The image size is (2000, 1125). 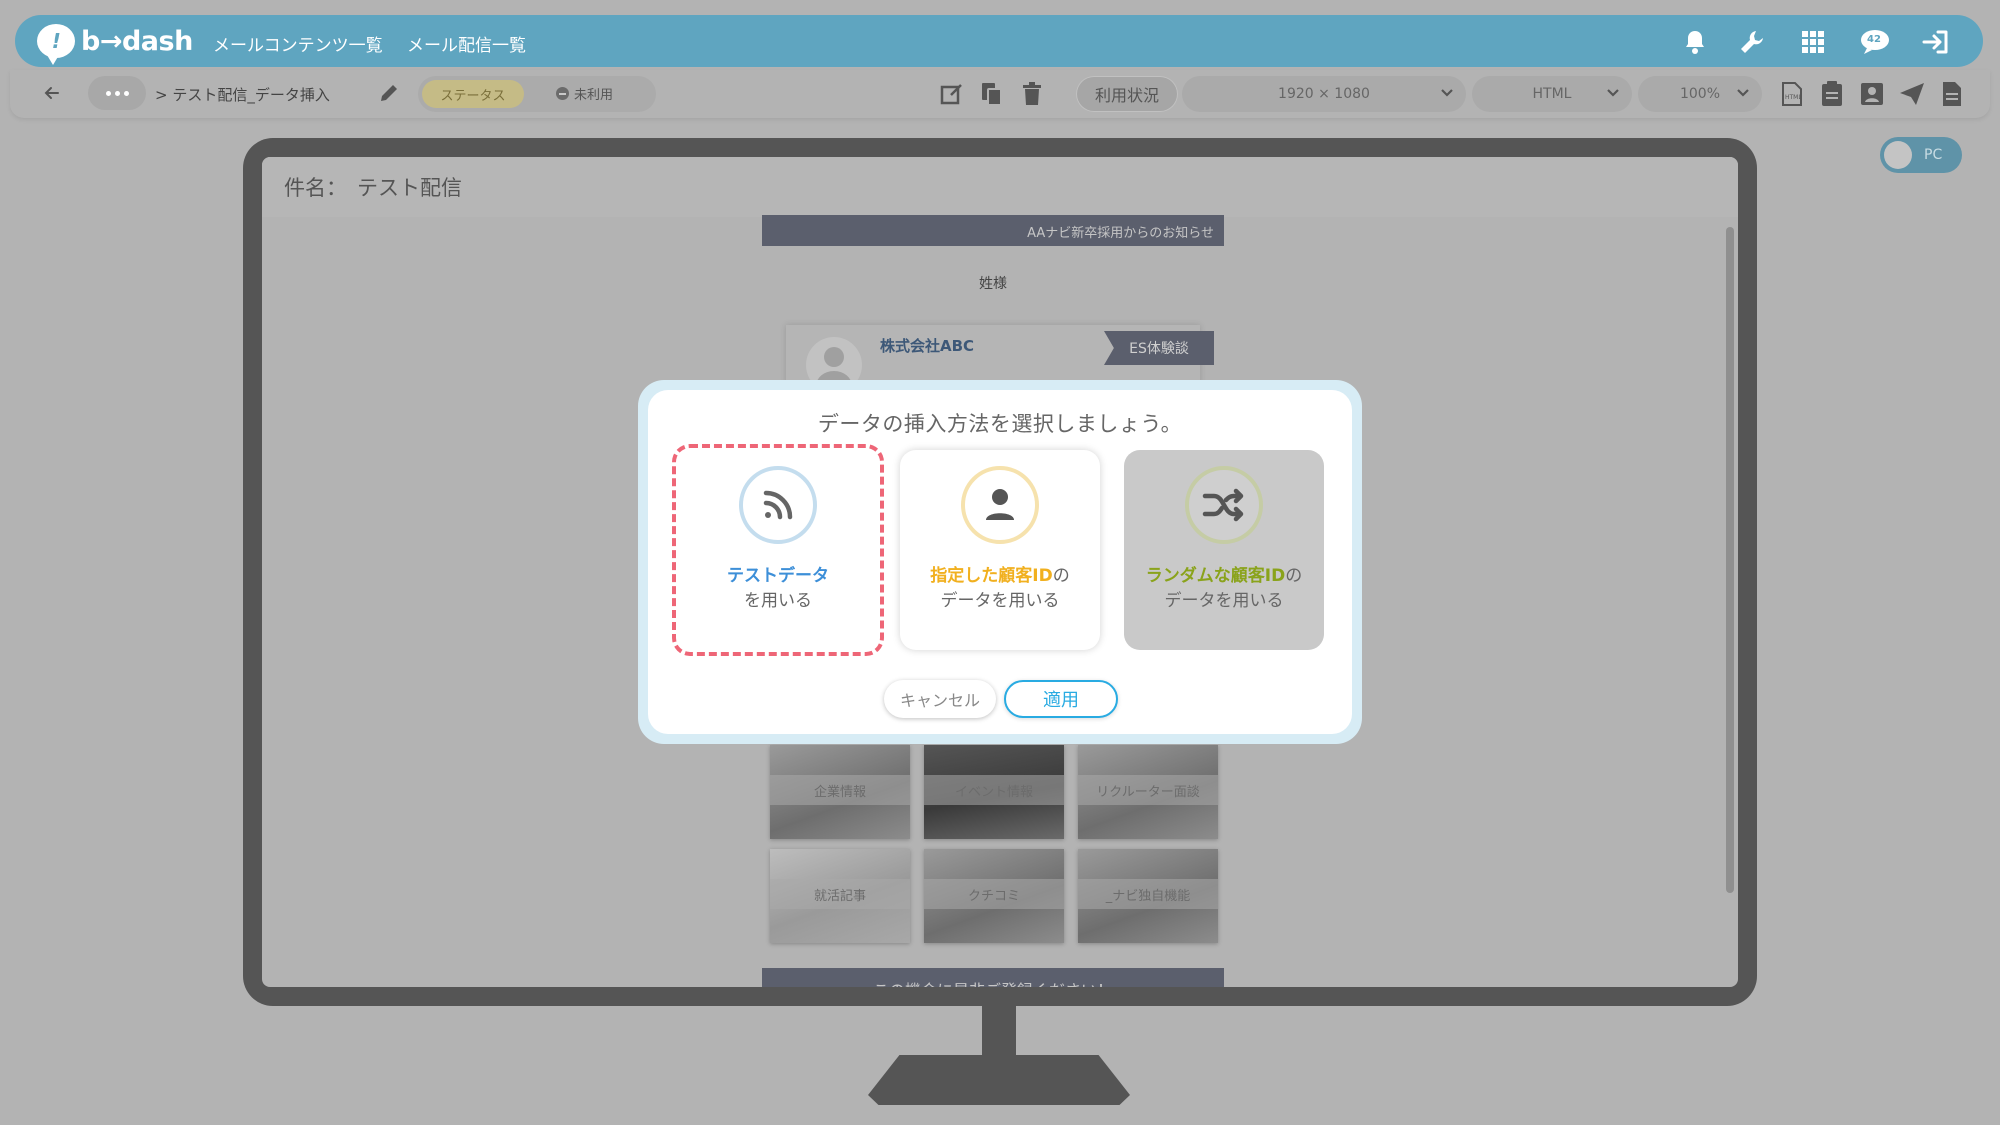 I want to click on tile-reviews: クチコミ, so click(x=994, y=896).